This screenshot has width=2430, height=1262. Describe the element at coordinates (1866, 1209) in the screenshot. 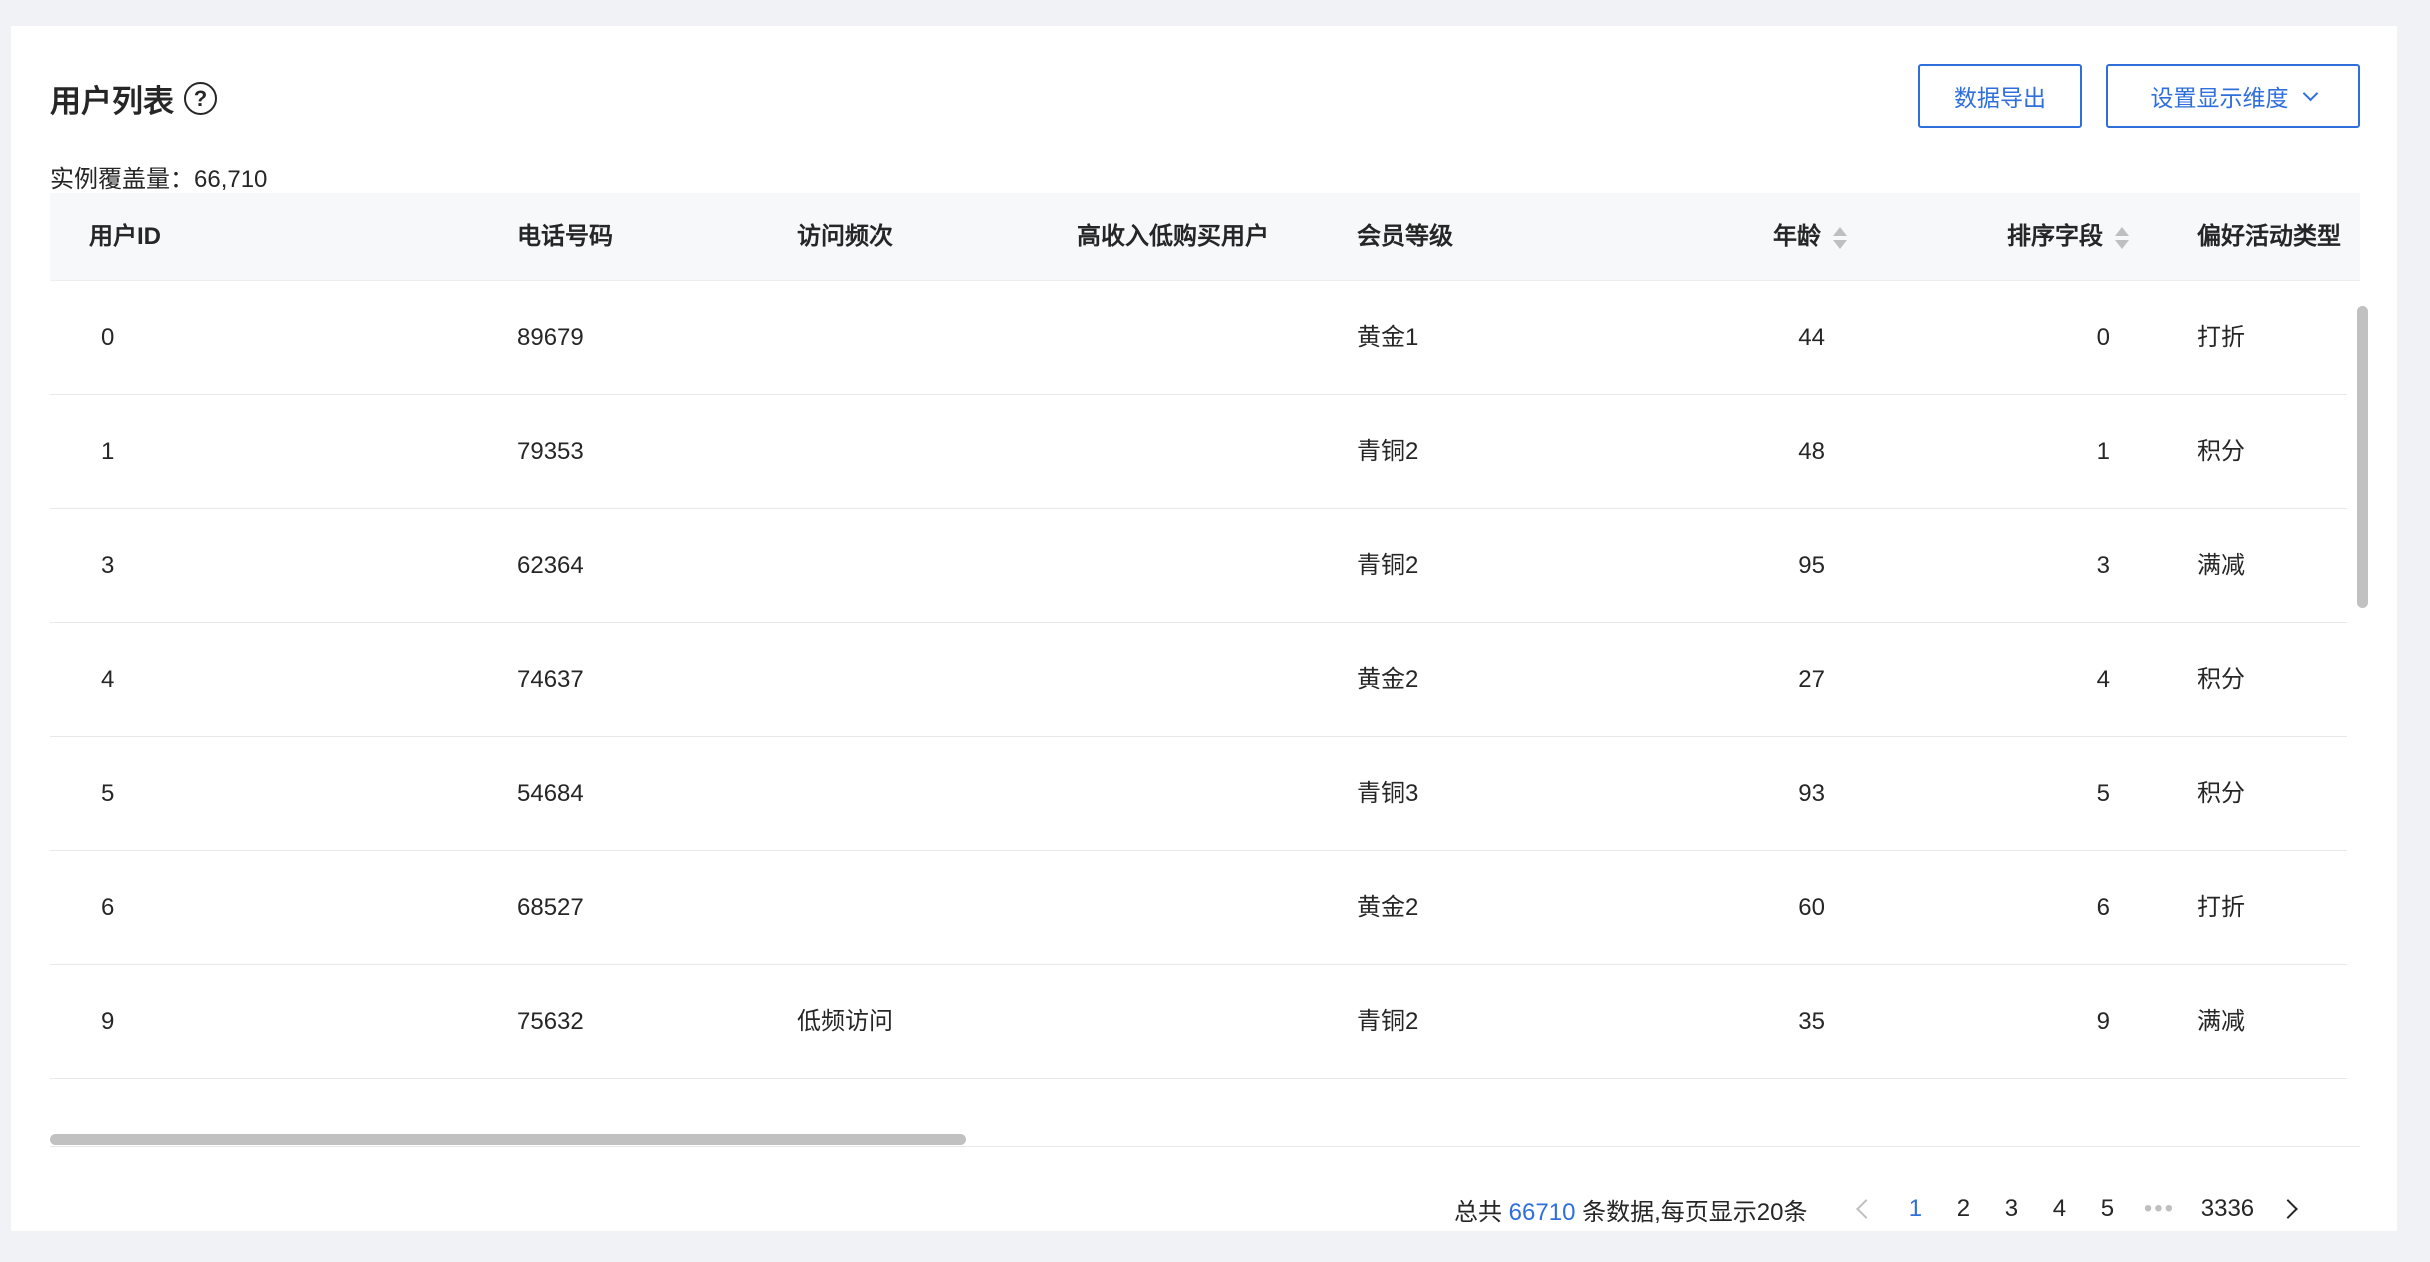

I see `chevron-left-icon` at that location.